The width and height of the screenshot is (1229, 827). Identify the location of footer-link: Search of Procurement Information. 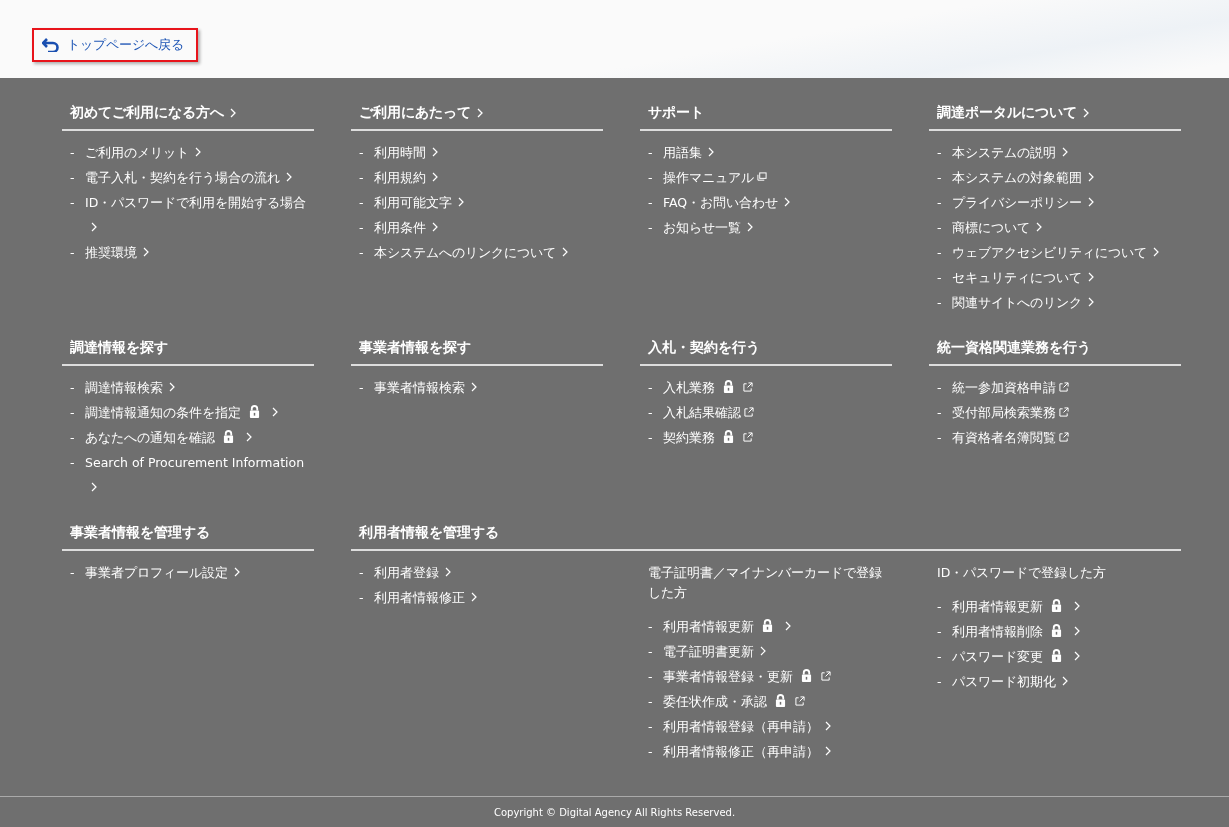
(199, 475).